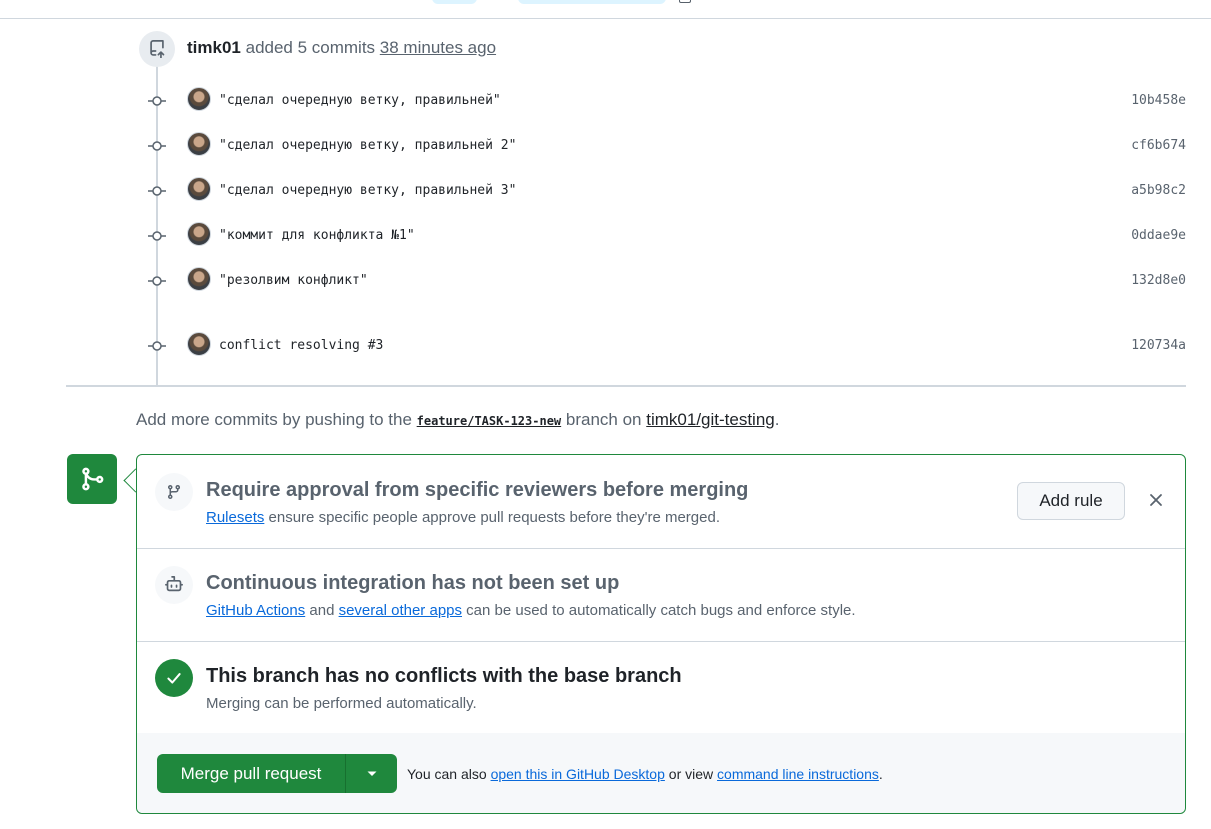 The image size is (1211, 829). I want to click on push-hint-prefix: Add more commits by pushing to the, so click(274, 419).